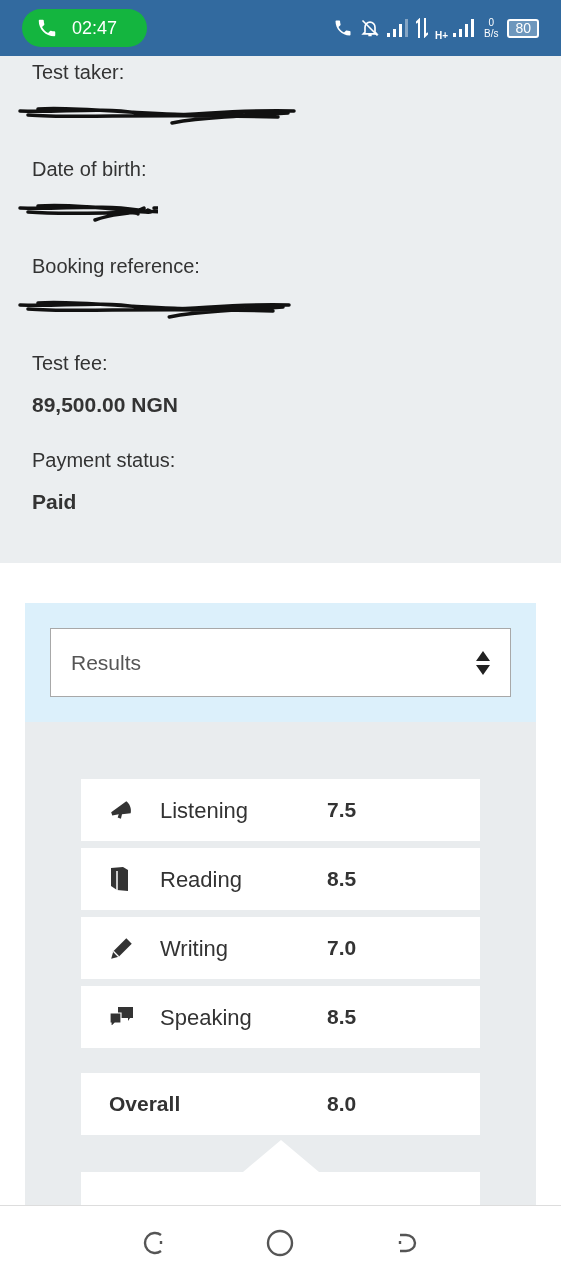 Image resolution: width=561 pixels, height=1280 pixels. Describe the element at coordinates (195, 948) in the screenshot. I see `score-label: Writing` at that location.